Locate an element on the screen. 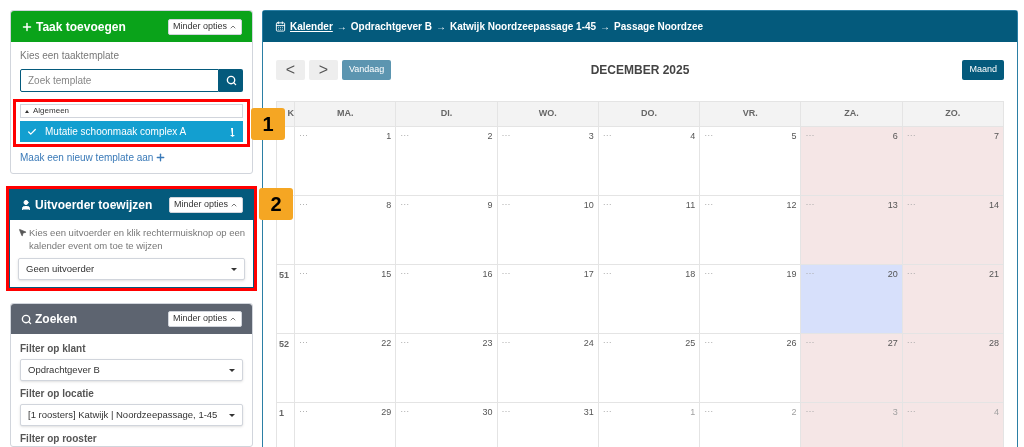 This screenshot has width=1024, height=447. day-cell: ··· 18 is located at coordinates (649, 299).